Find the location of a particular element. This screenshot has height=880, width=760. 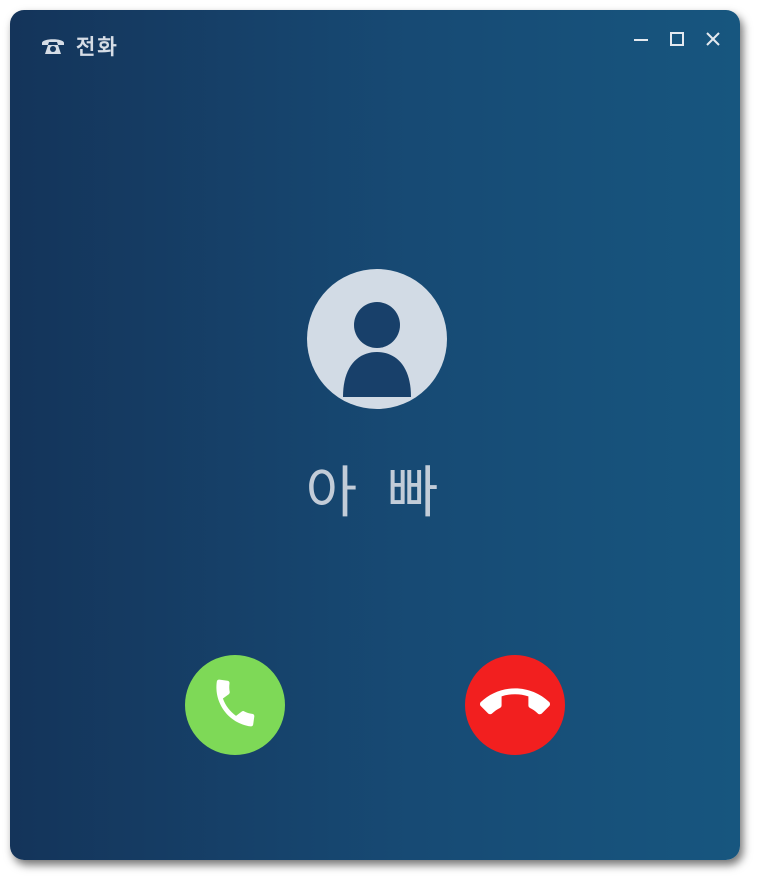

phone-accept-icon is located at coordinates (235, 705).